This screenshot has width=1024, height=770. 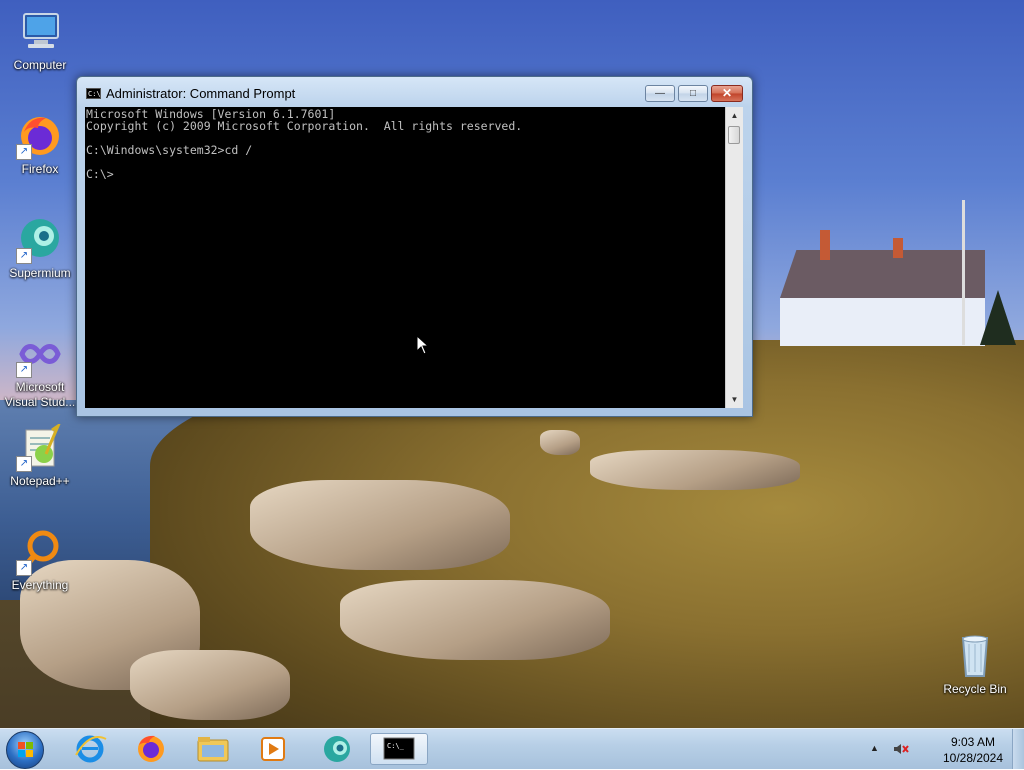 I want to click on desktop-icon-firefox: ↗ Firefox, so click(x=40, y=144).